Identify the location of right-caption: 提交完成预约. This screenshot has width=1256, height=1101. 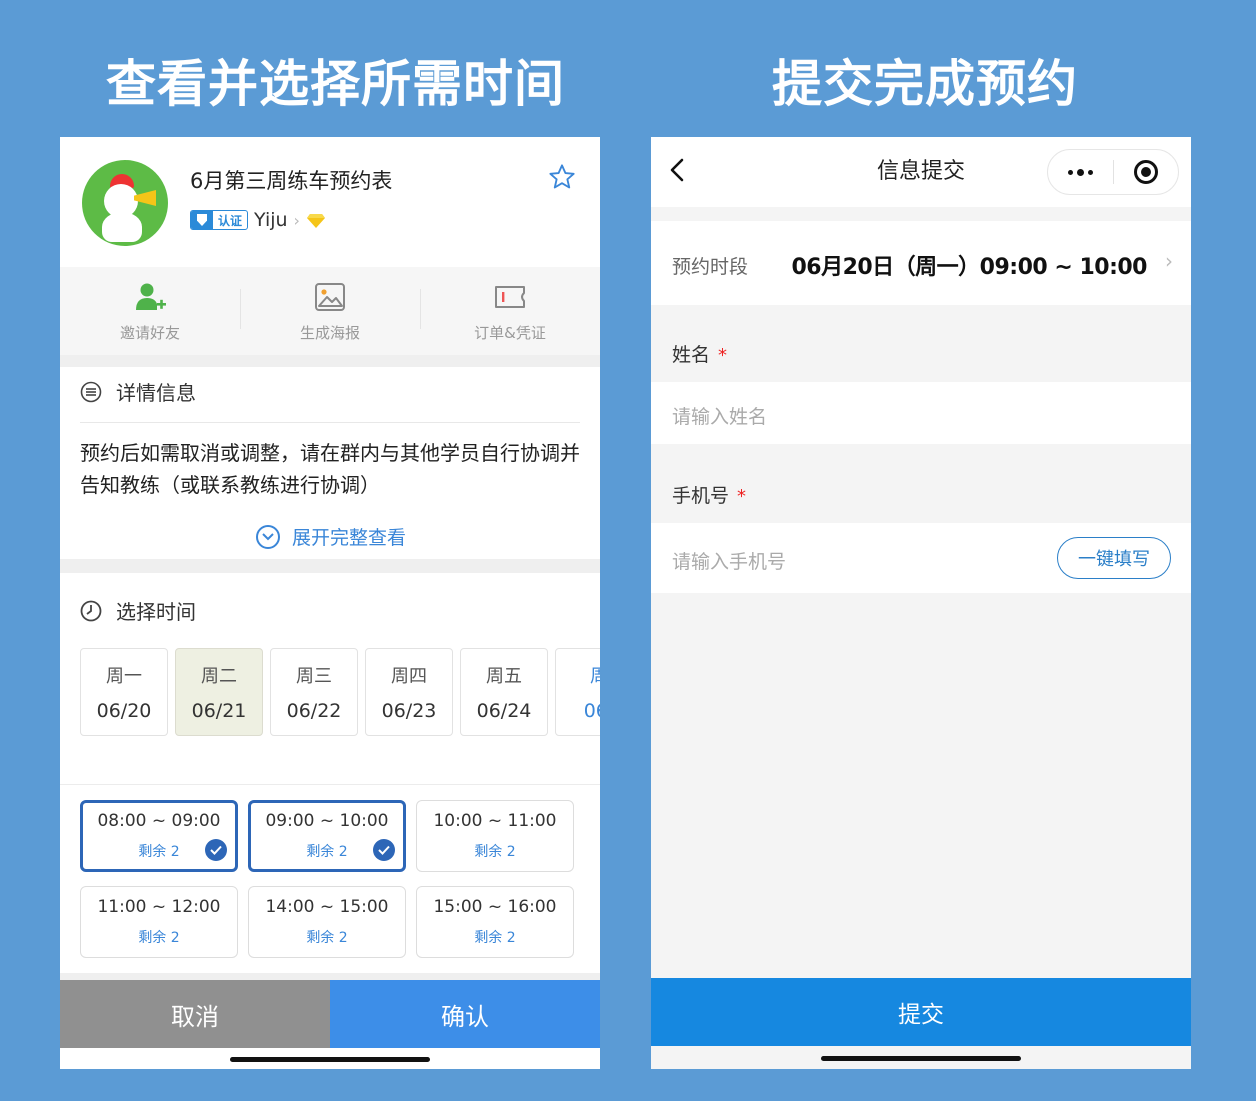
(925, 84).